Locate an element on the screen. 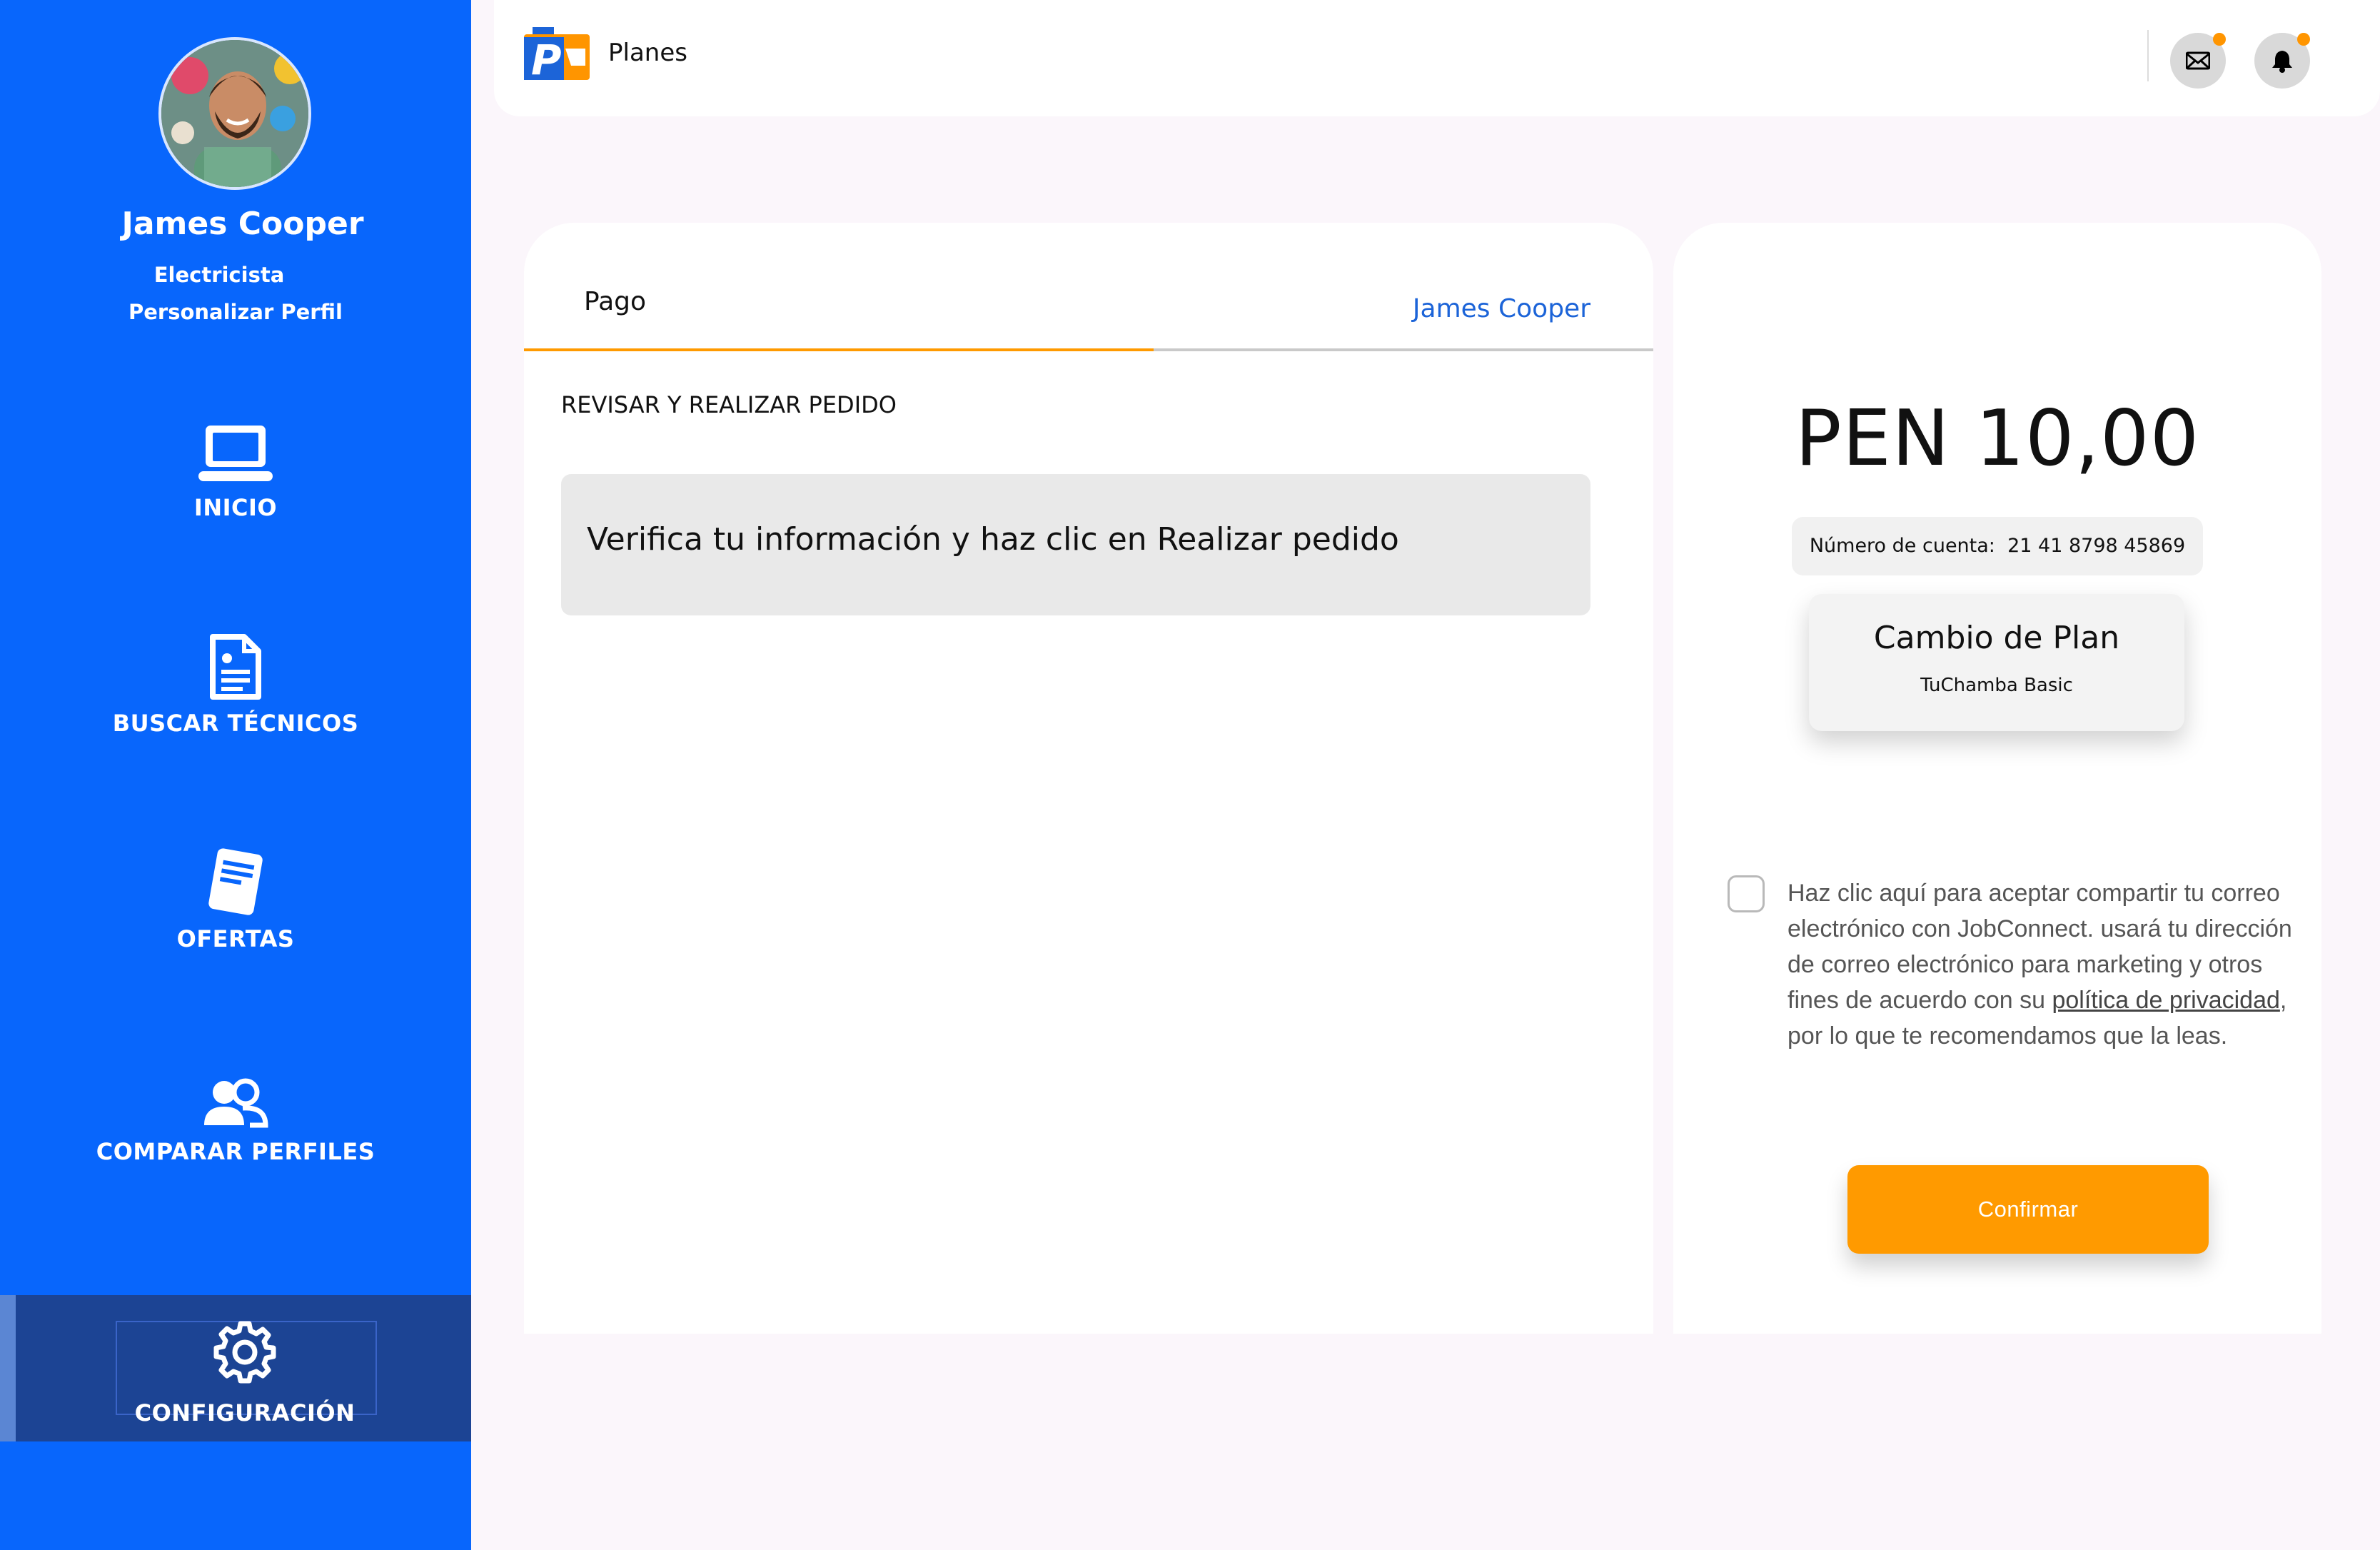 The image size is (2380, 1550). svg-text: P is located at coordinates (546, 58).